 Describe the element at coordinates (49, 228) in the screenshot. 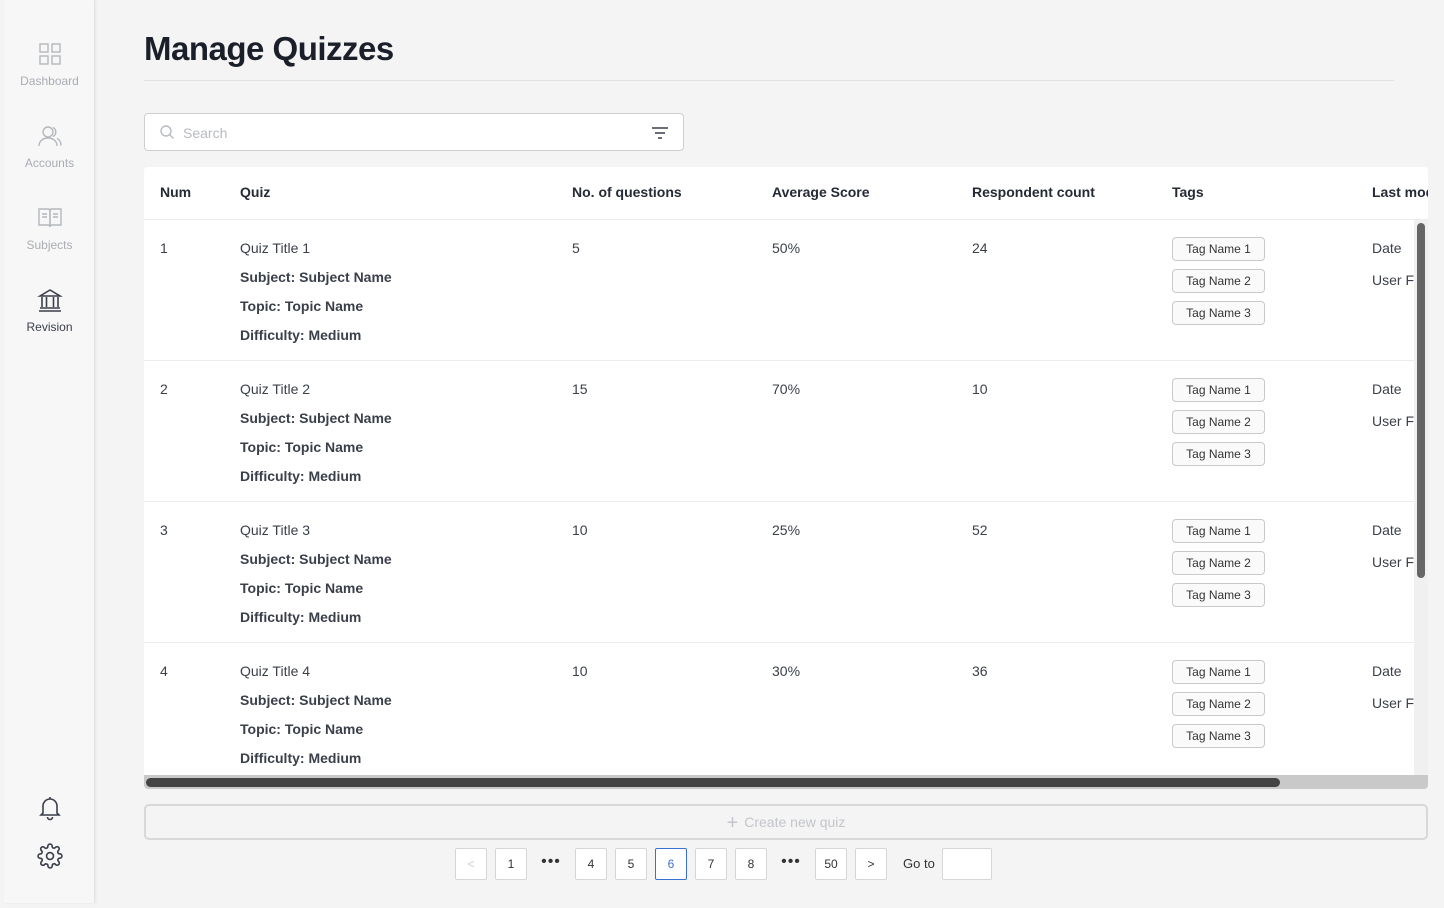

I see `sidebar-item-subjects: Subjects` at that location.